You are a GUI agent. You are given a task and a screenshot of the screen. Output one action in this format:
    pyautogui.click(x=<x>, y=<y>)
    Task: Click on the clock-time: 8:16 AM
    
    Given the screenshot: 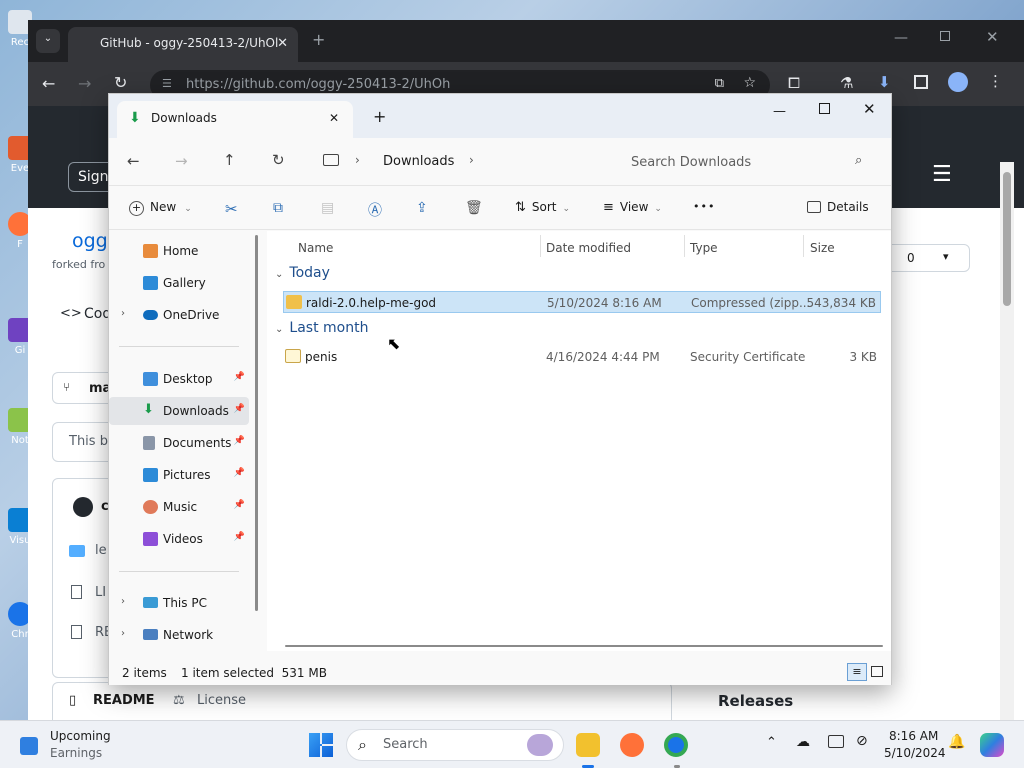 What is the action you would take?
    pyautogui.click(x=913, y=736)
    